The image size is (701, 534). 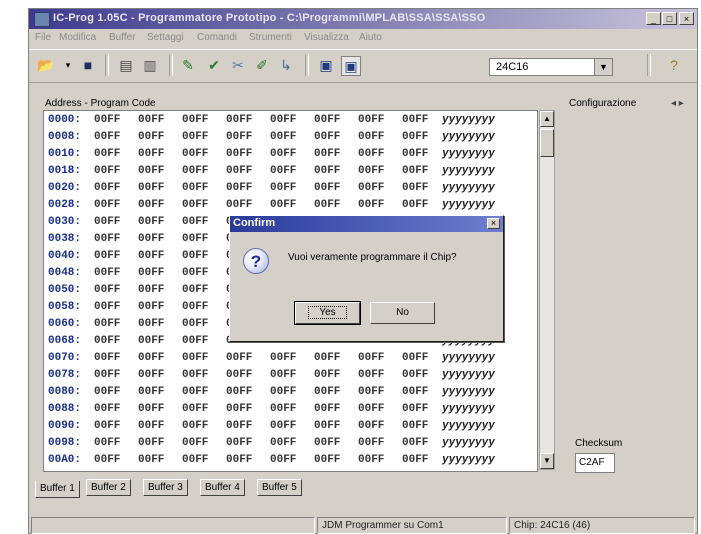 What do you see at coordinates (677, 103) in the screenshot?
I see `config-arrows-icon: ◂ ▸` at bounding box center [677, 103].